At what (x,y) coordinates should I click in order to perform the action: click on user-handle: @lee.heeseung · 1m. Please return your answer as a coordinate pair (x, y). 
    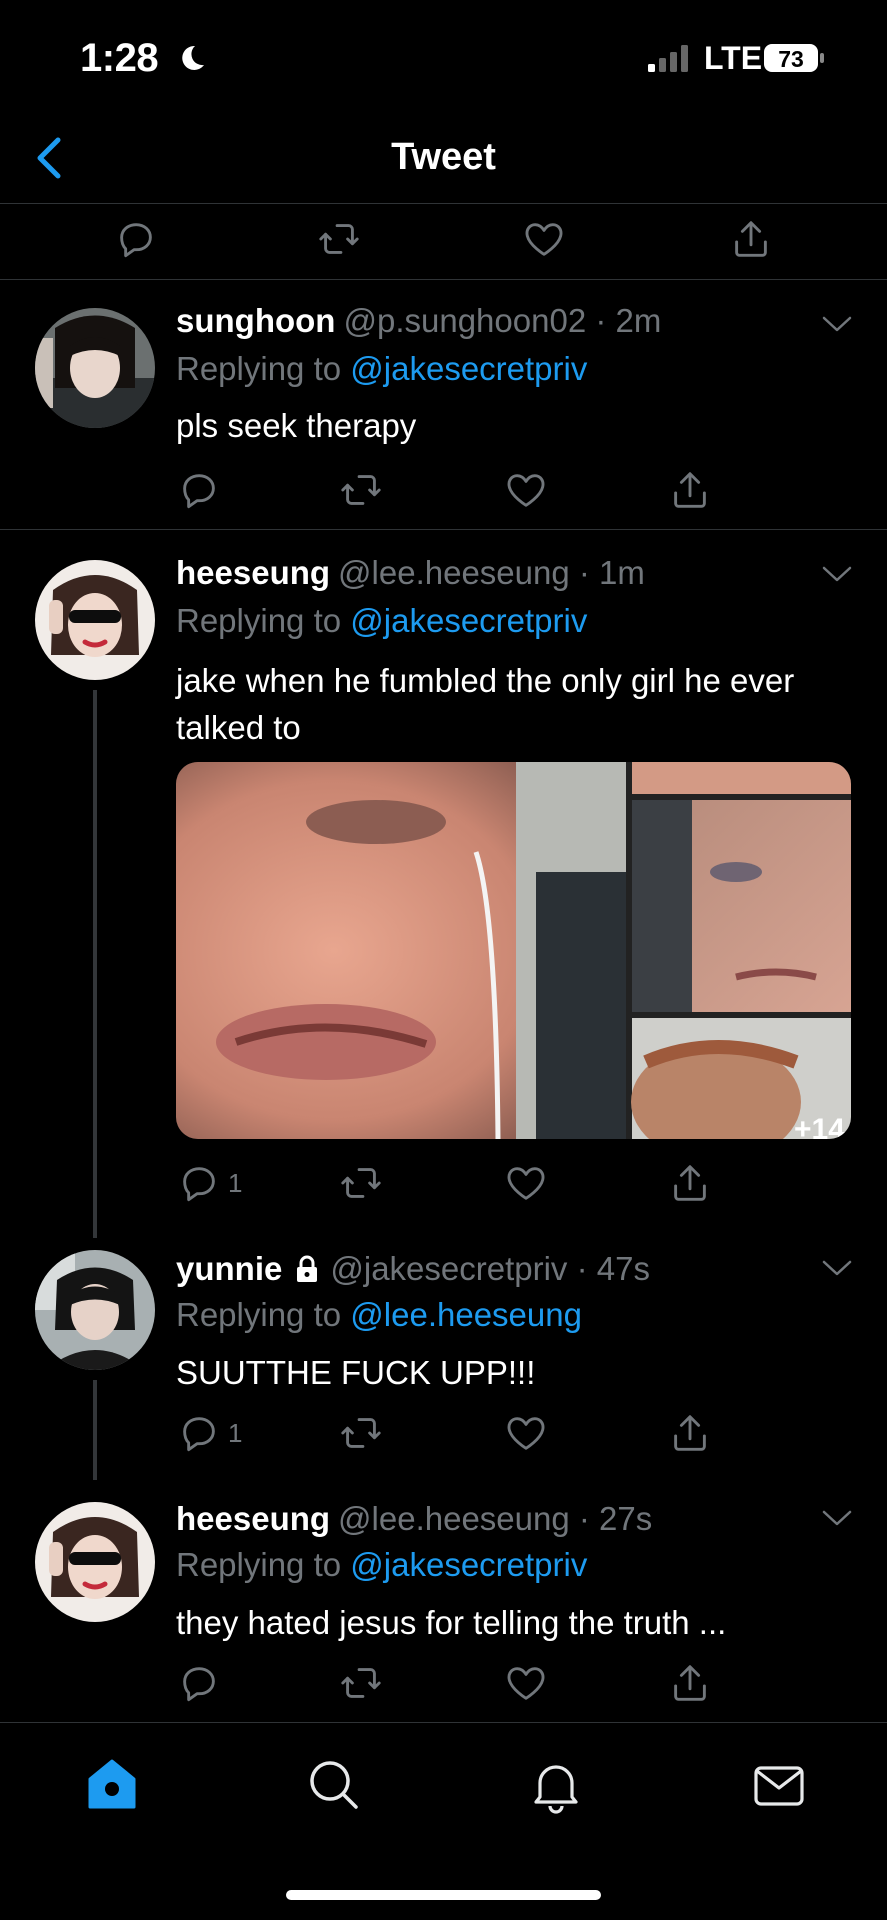
    Looking at the image, I should click on (491, 572).